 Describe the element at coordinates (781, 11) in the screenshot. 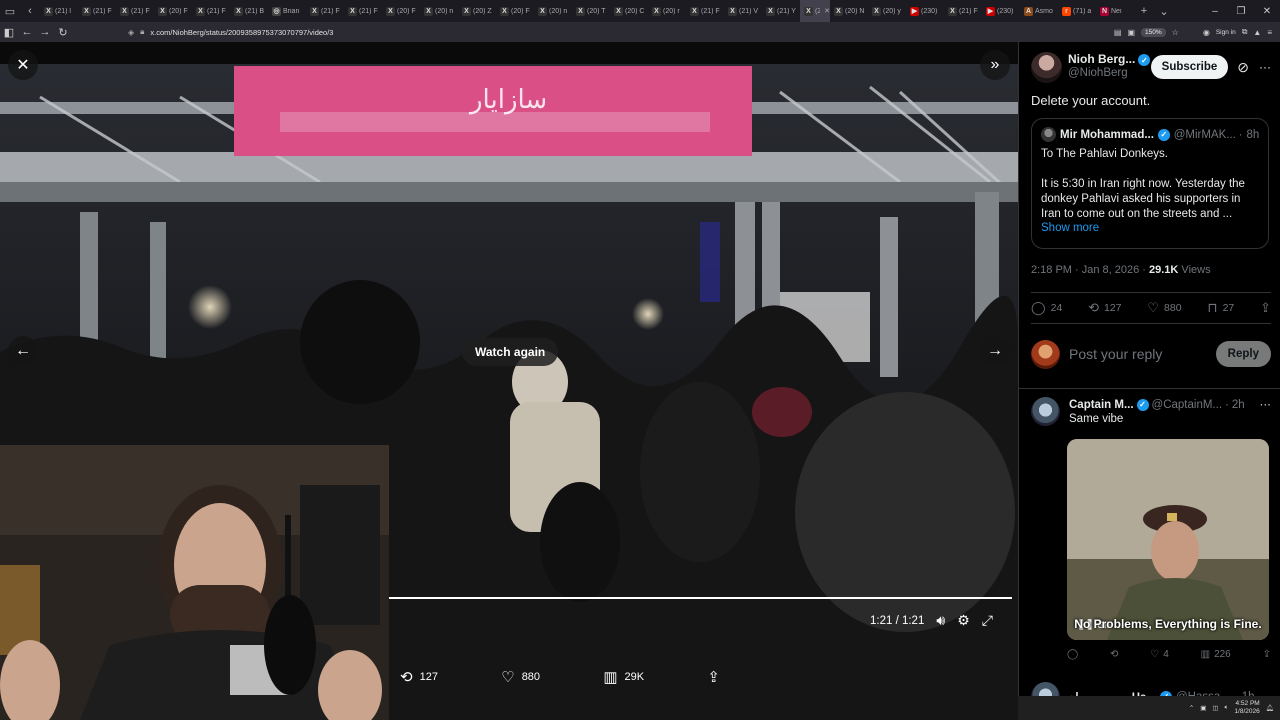

I see `browser-tab: X (21) Y` at that location.